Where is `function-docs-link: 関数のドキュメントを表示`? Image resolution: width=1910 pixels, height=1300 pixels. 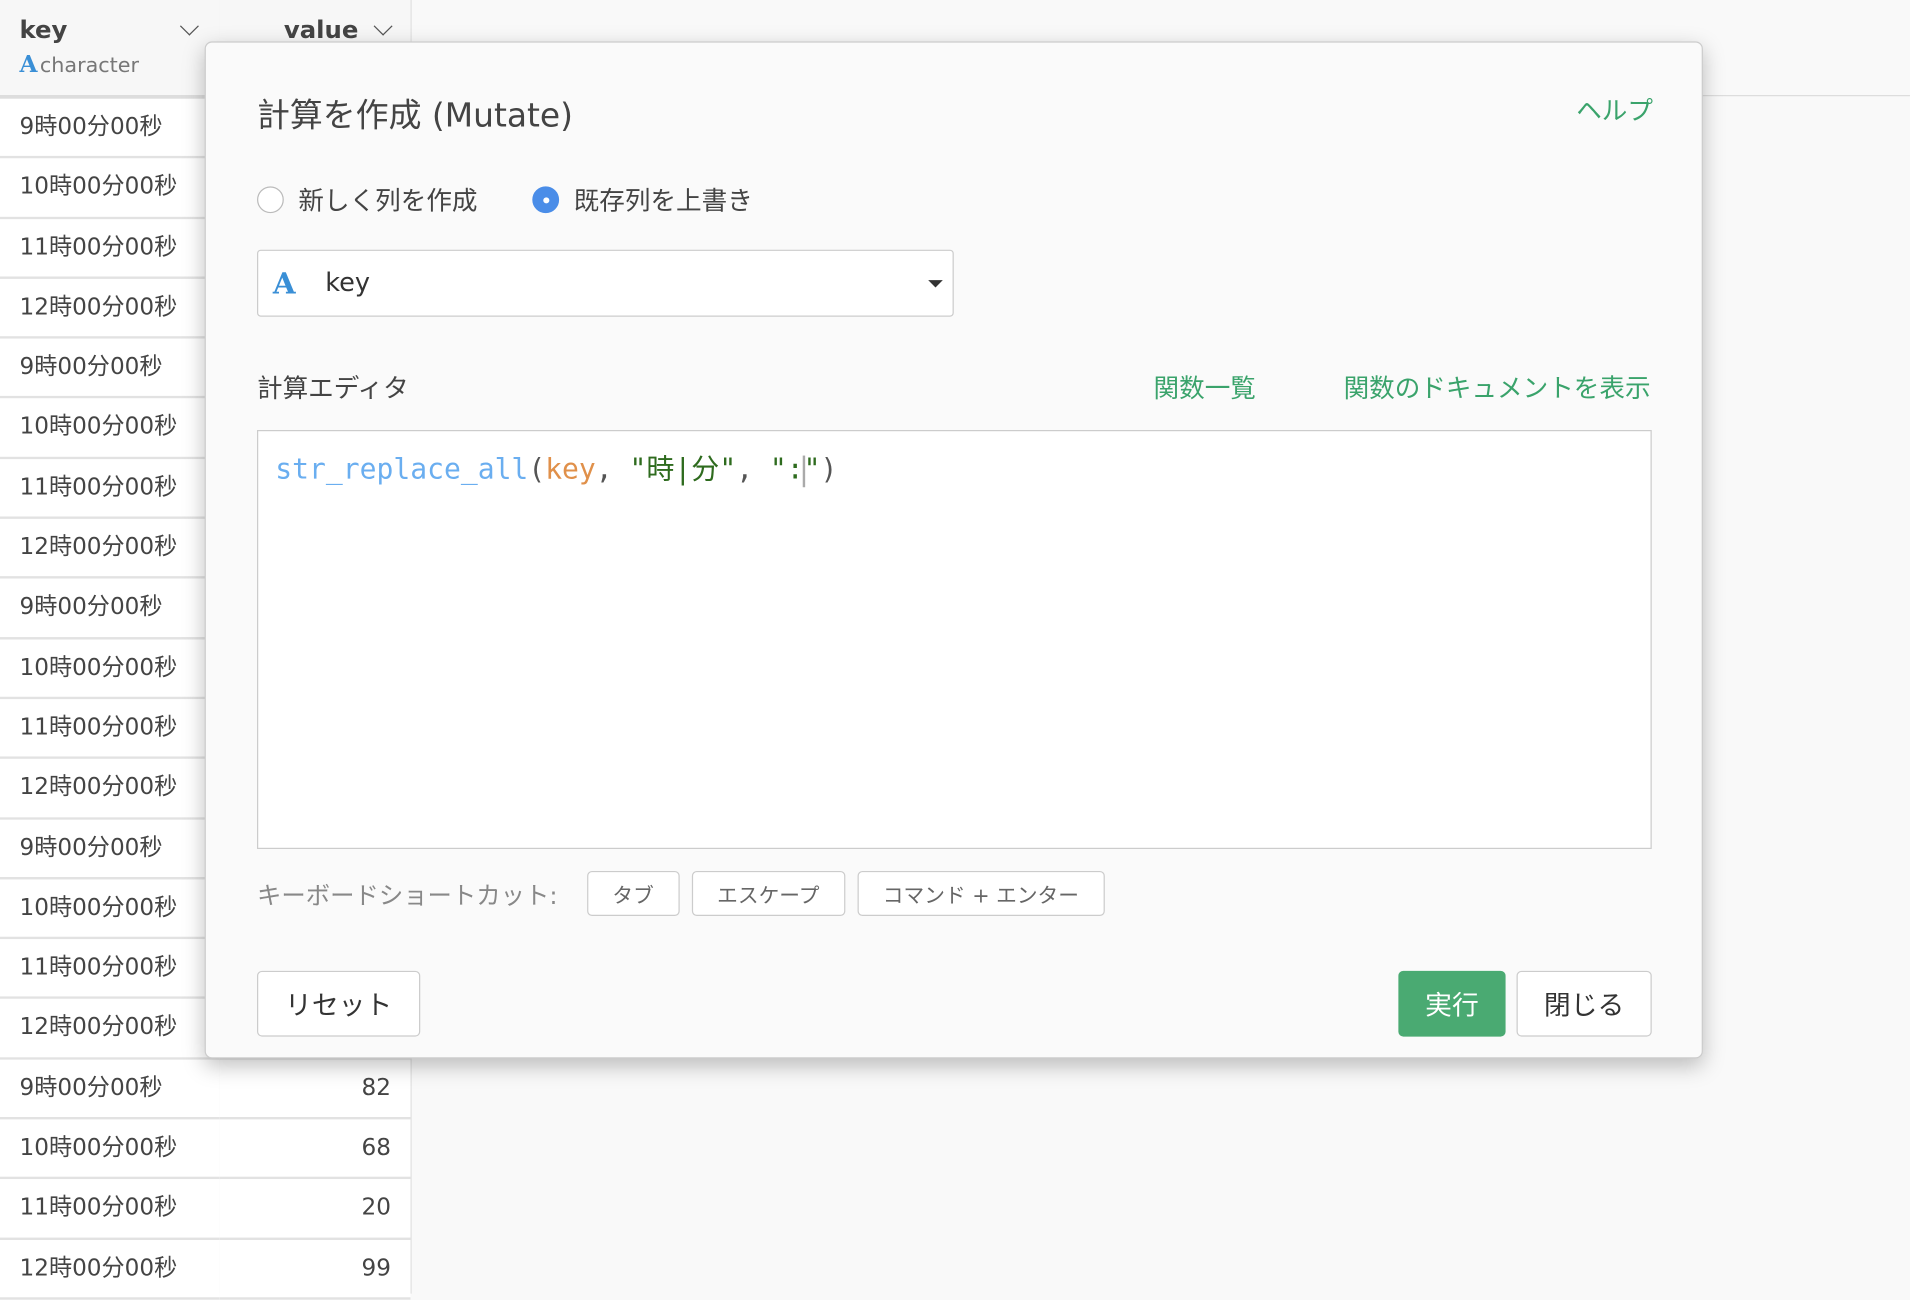
function-docs-link: 関数のドキュメントを表示 is located at coordinates (1497, 387).